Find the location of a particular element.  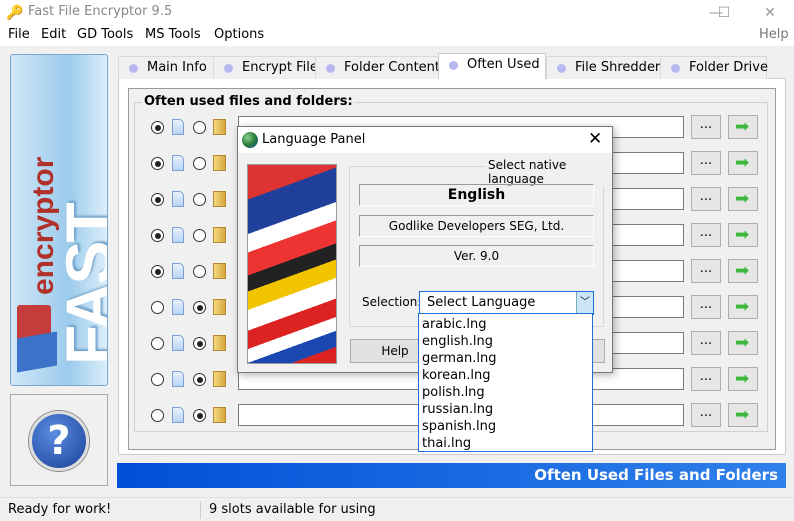

app-key-icon: 🔑 is located at coordinates (15, 13).